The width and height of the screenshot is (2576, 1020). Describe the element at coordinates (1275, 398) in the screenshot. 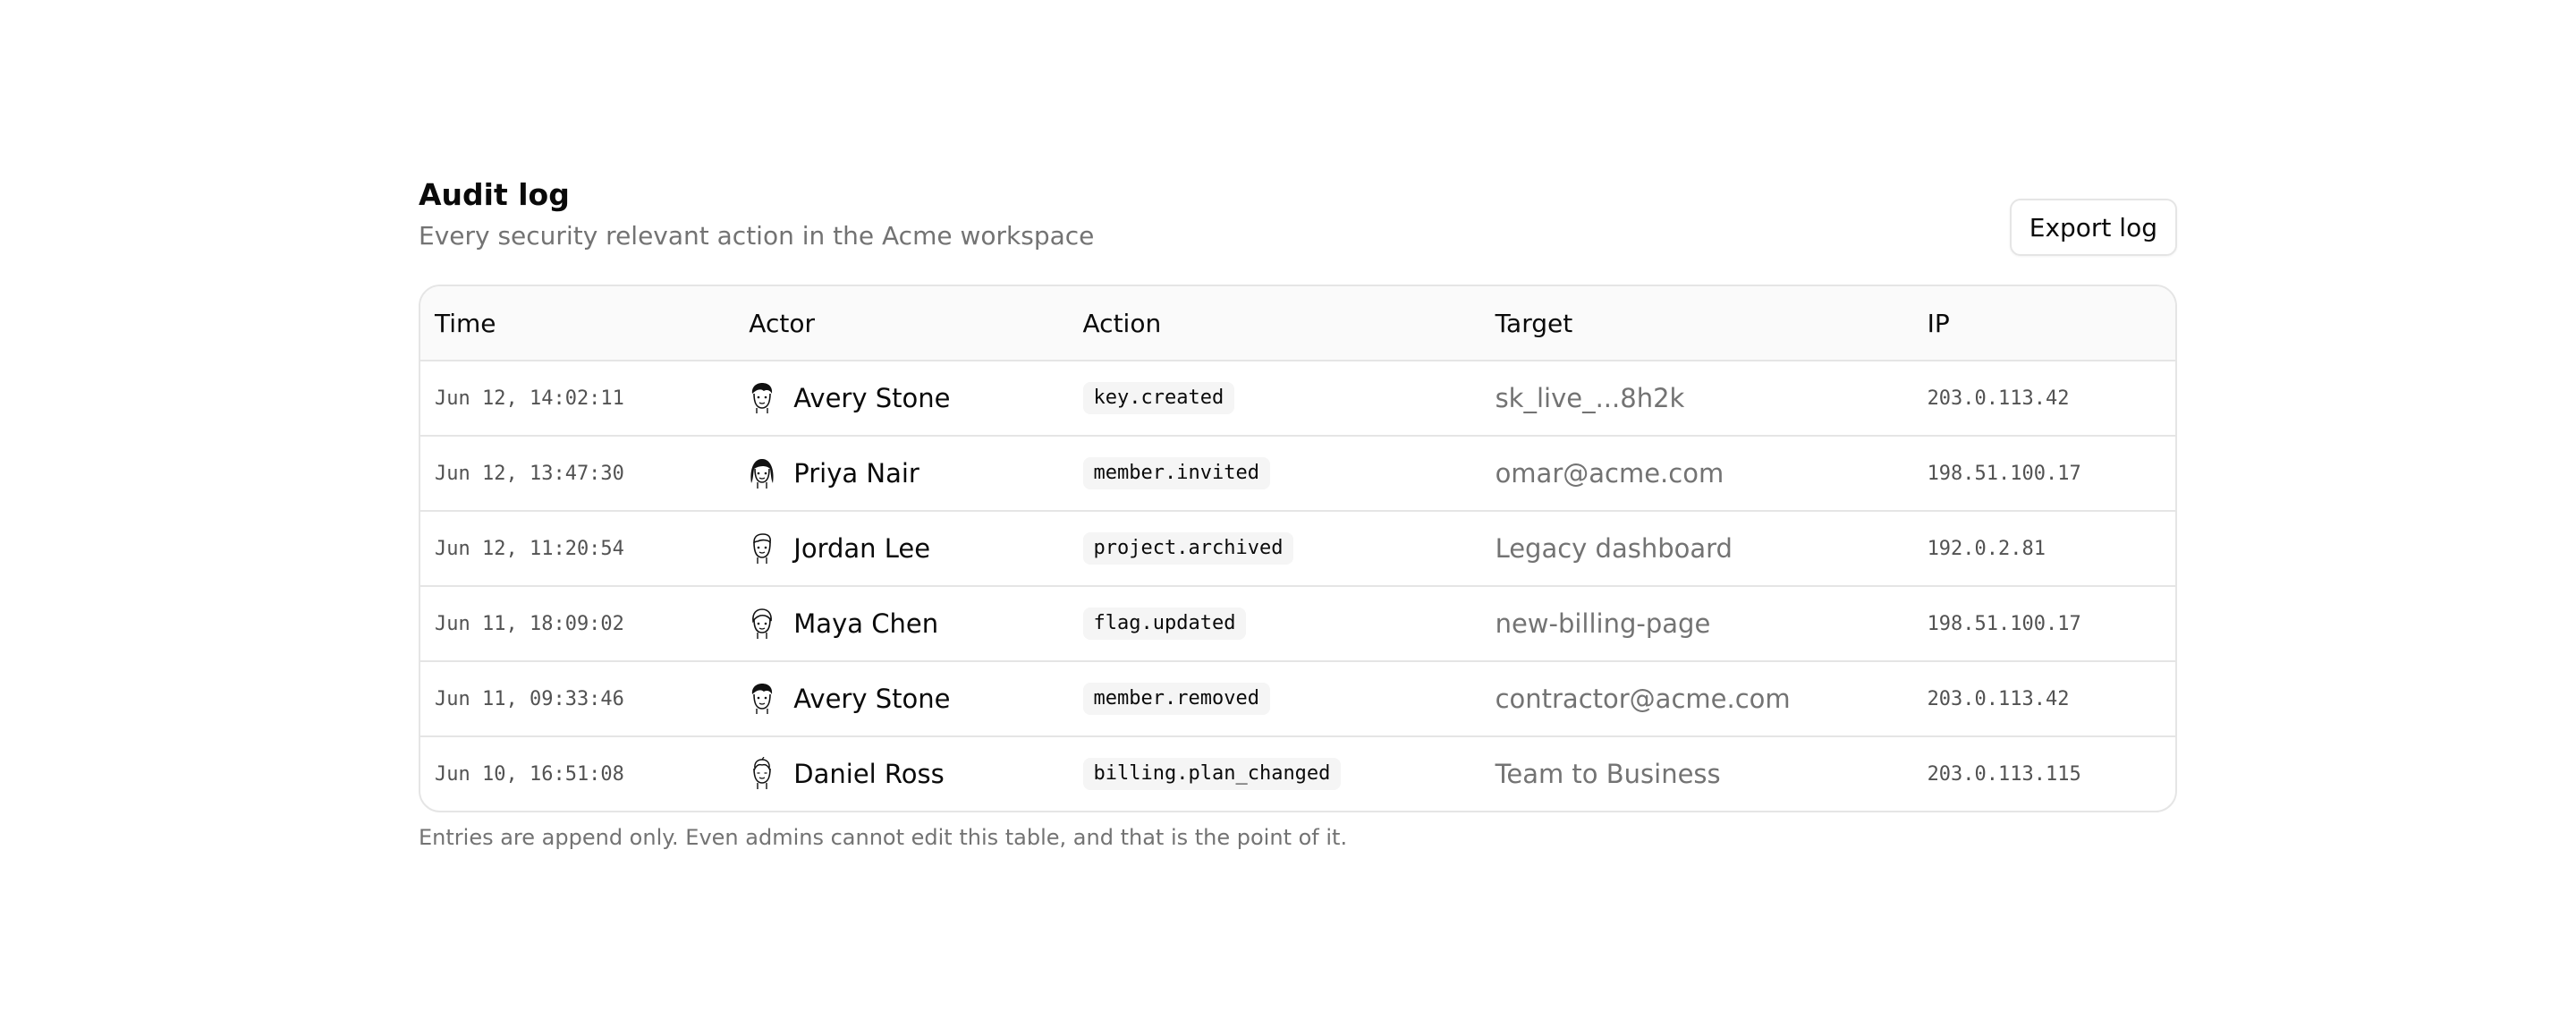

I see `row-action: key.created` at that location.